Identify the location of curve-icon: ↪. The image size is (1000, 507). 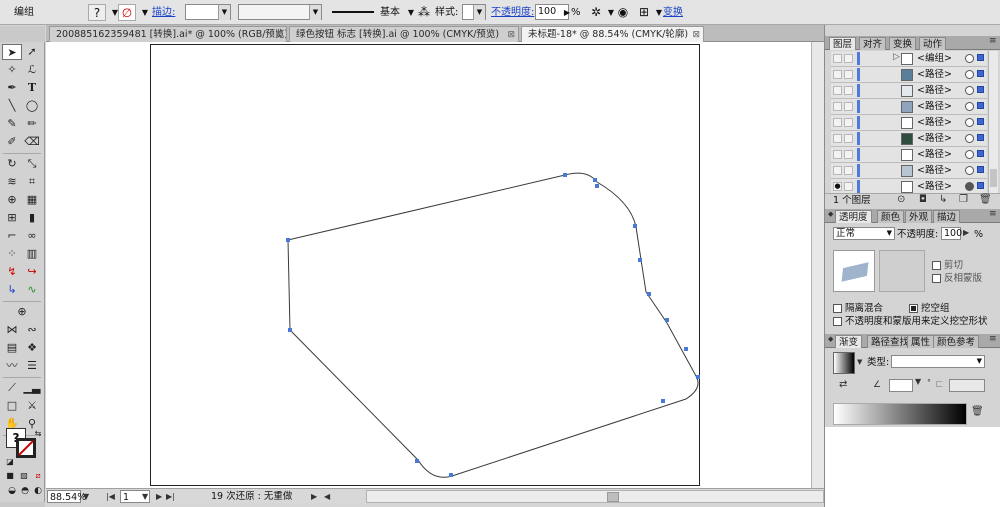
(32, 272).